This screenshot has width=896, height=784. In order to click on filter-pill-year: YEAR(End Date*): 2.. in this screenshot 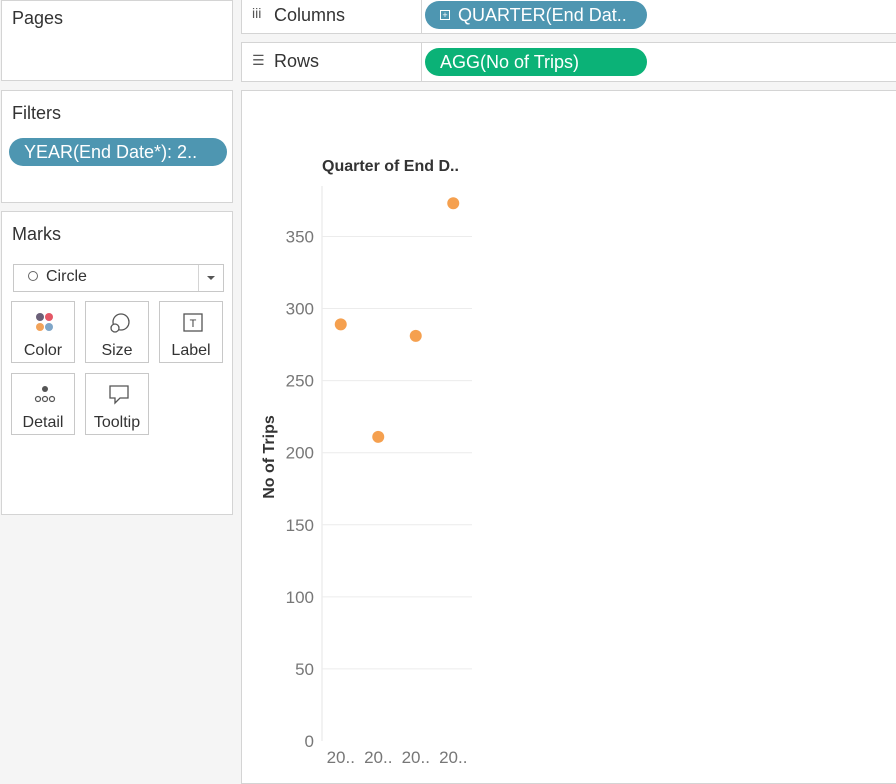, I will do `click(118, 152)`.